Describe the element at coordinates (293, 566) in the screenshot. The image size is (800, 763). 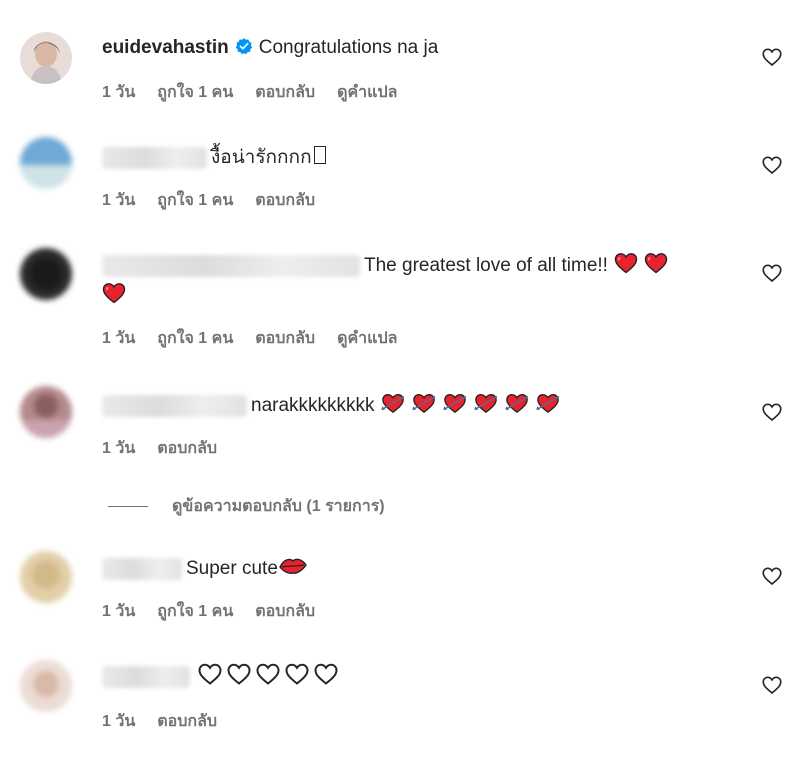
I see `kiss-lips-emoji-icon` at that location.